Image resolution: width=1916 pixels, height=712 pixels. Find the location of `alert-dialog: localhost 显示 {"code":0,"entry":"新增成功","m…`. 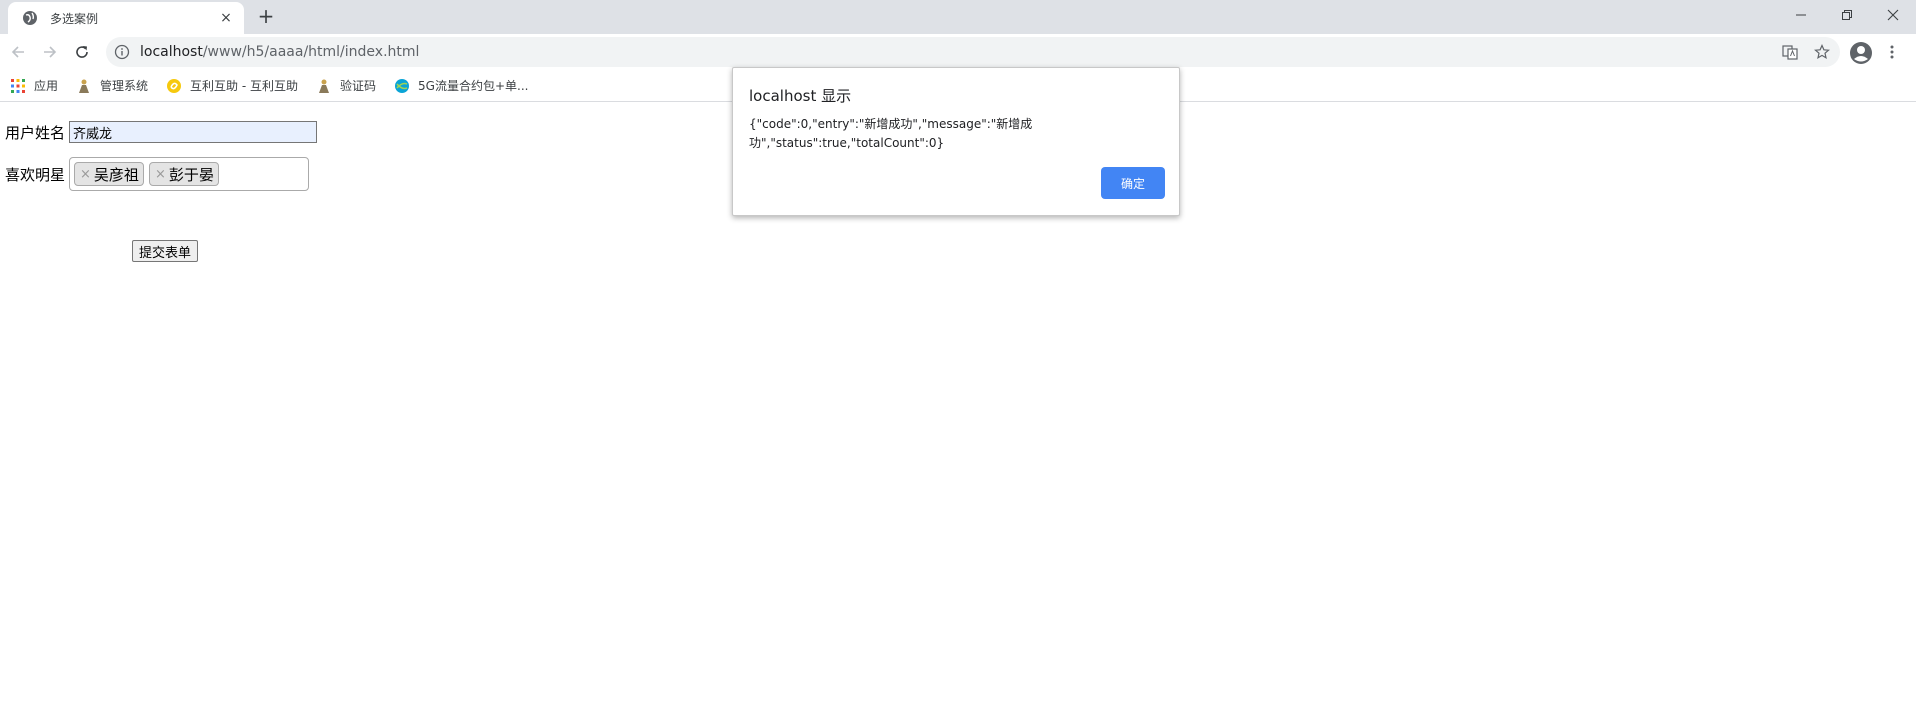

alert-dialog: localhost 显示 {"code":0,"entry":"新增成功","m… is located at coordinates (956, 141).